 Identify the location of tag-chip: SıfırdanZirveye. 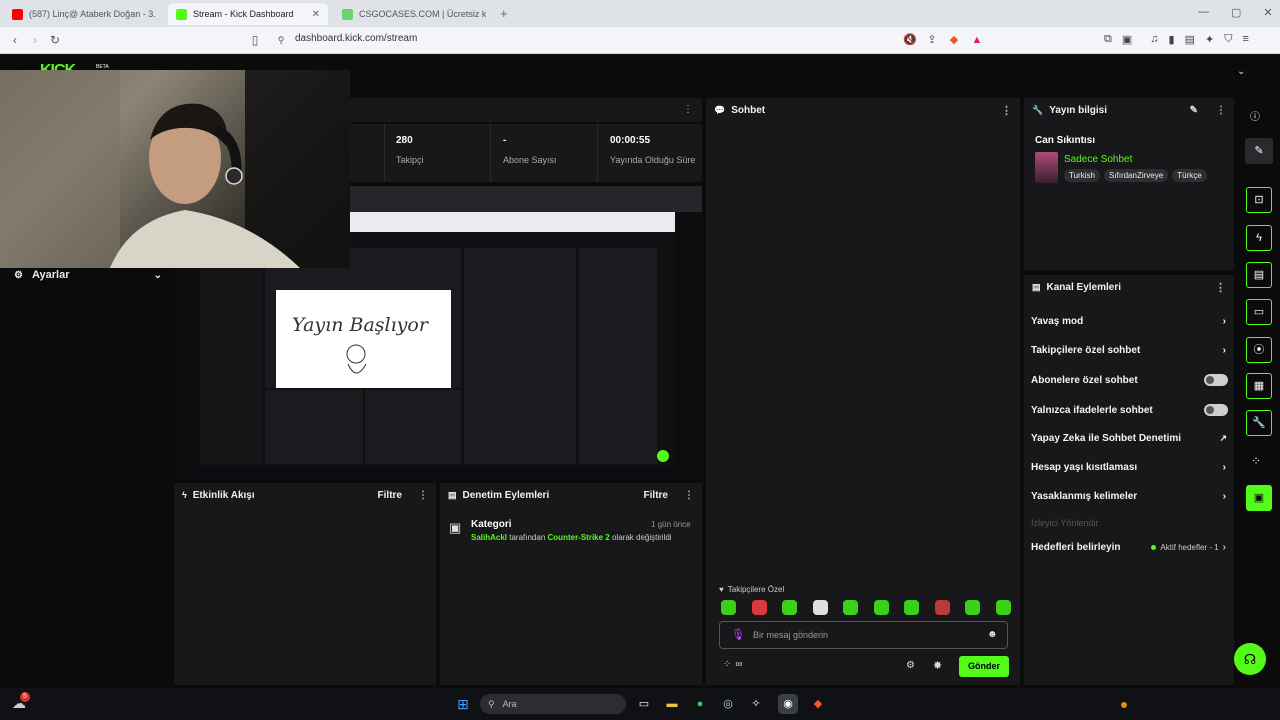
(1136, 175).